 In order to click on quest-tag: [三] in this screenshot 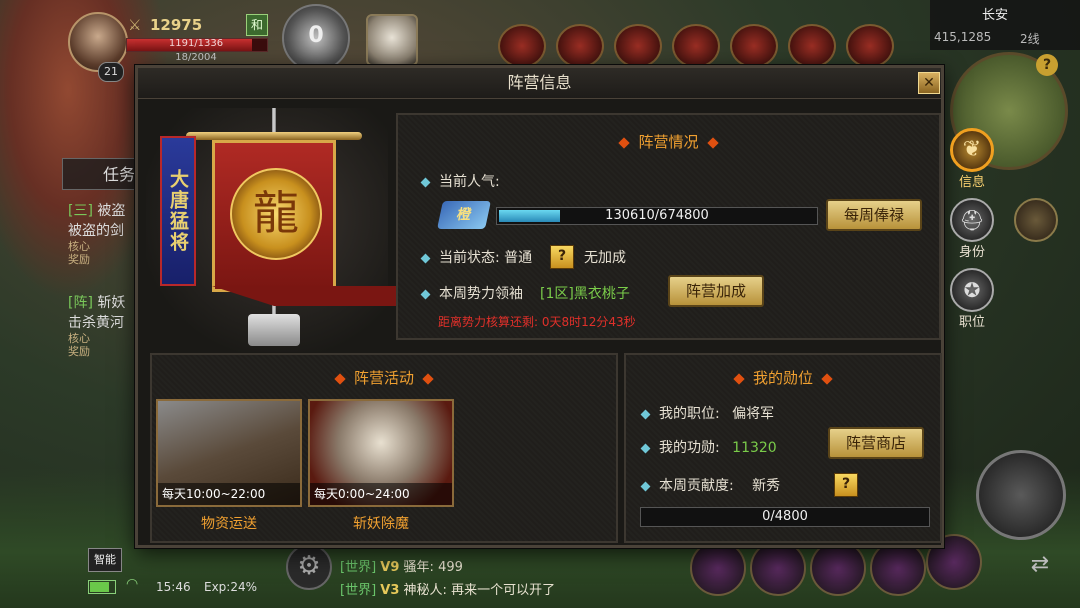, I will do `click(80, 211)`.